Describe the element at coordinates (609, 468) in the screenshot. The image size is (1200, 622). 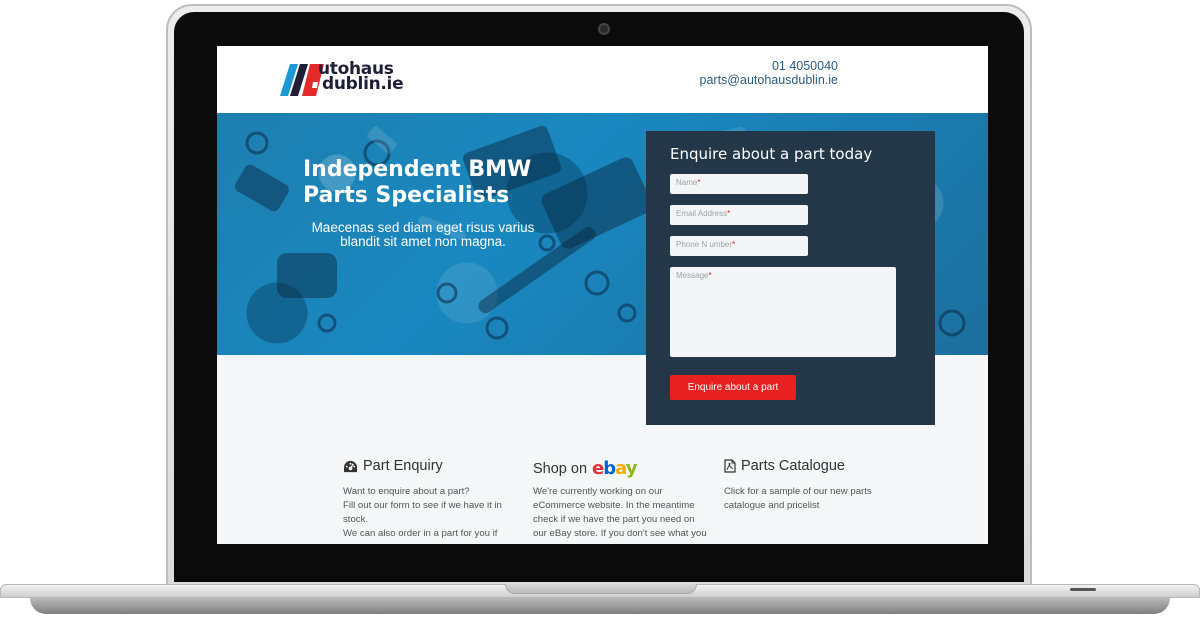
I see `ebay-letter: b` at that location.